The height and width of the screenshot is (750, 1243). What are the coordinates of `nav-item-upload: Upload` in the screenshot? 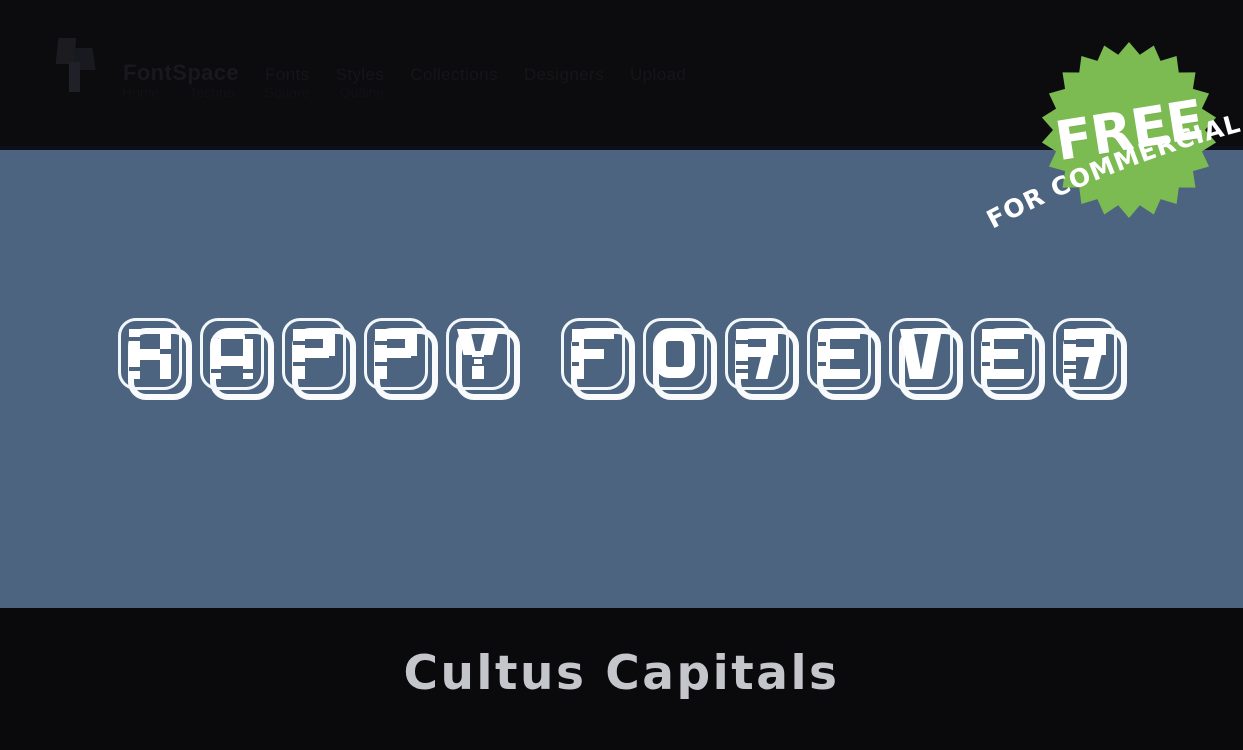 It's located at (658, 75).